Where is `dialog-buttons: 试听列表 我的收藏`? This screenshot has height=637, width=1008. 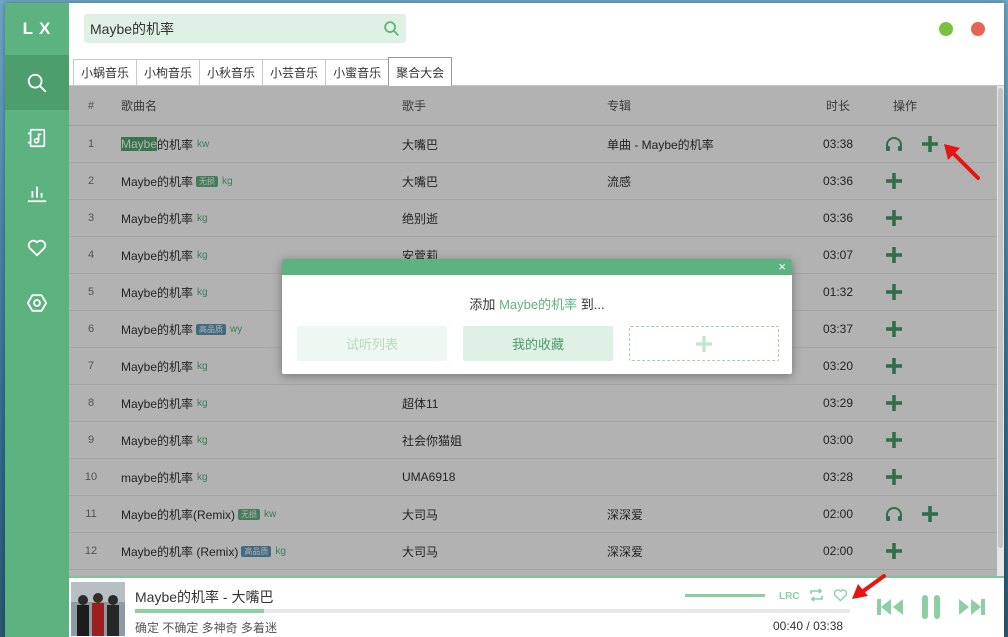
dialog-buttons: 试听列表 我的收藏 is located at coordinates (538, 343).